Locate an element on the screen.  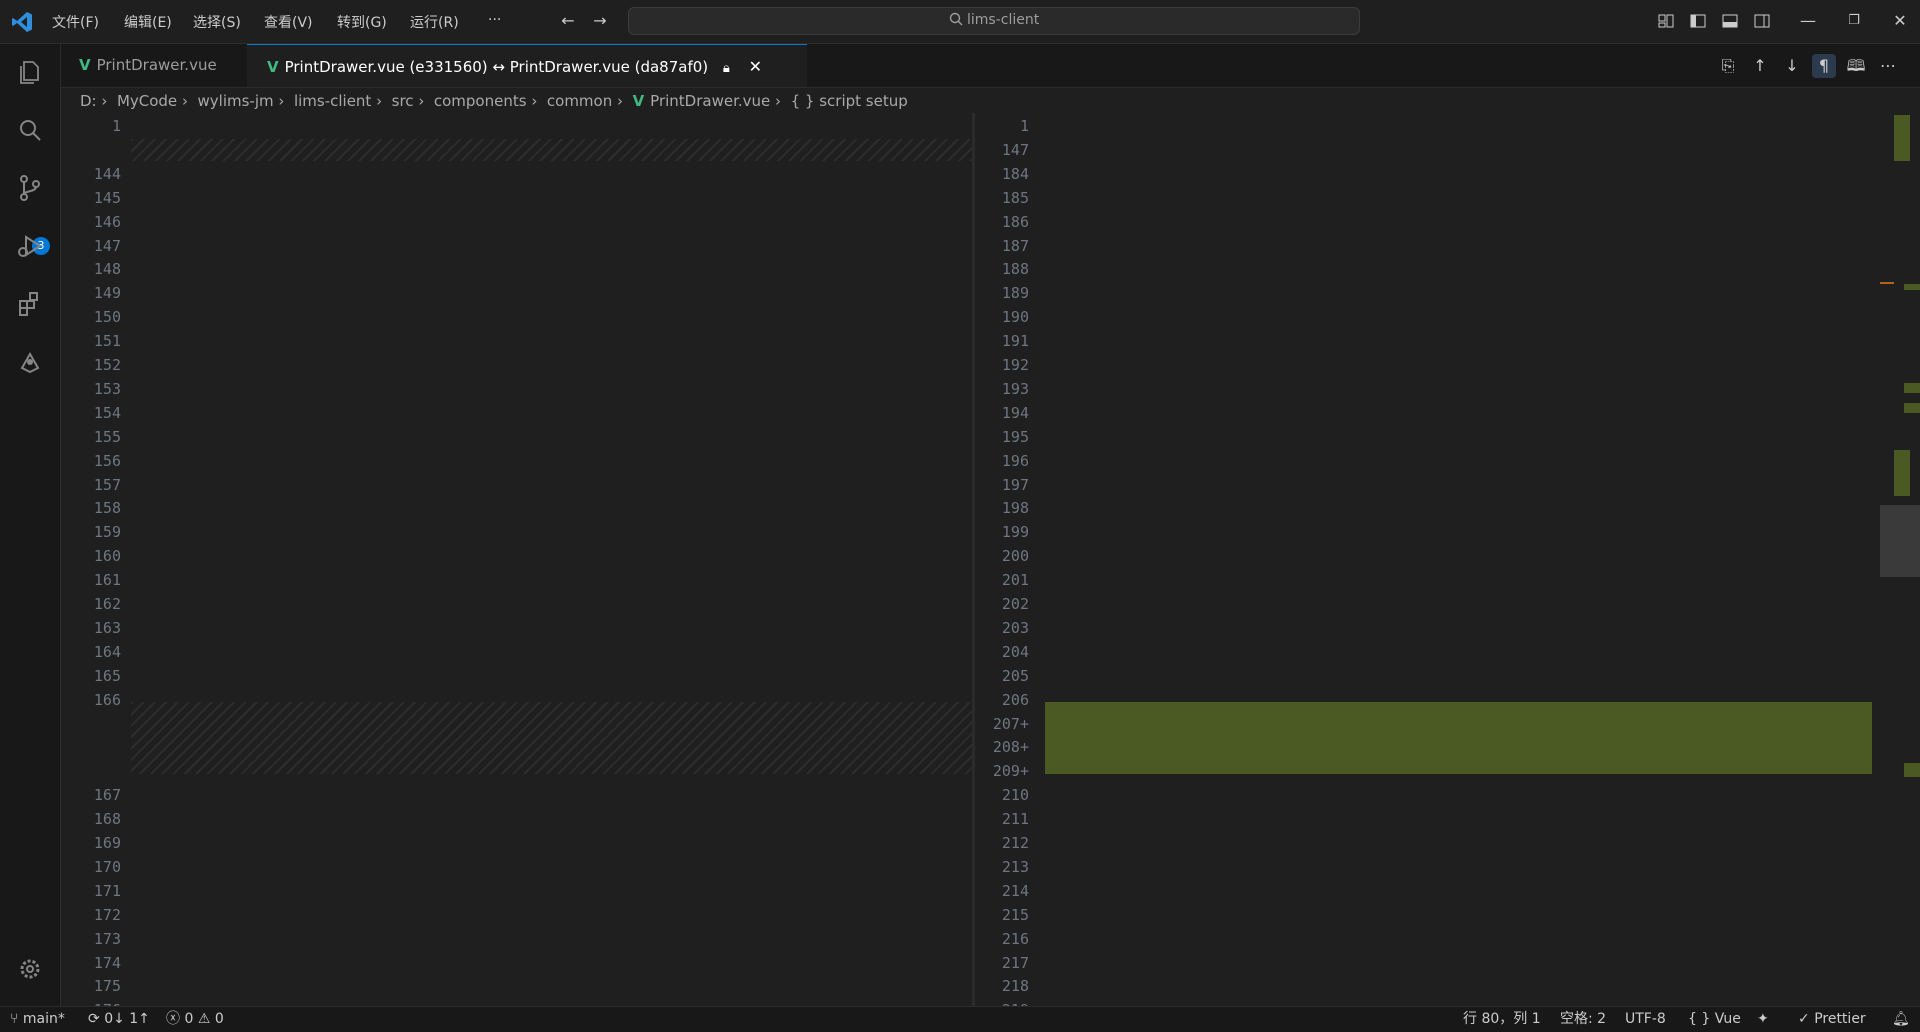
problems-item: ⓧ 0 ⚠ 0 is located at coordinates (195, 1019).